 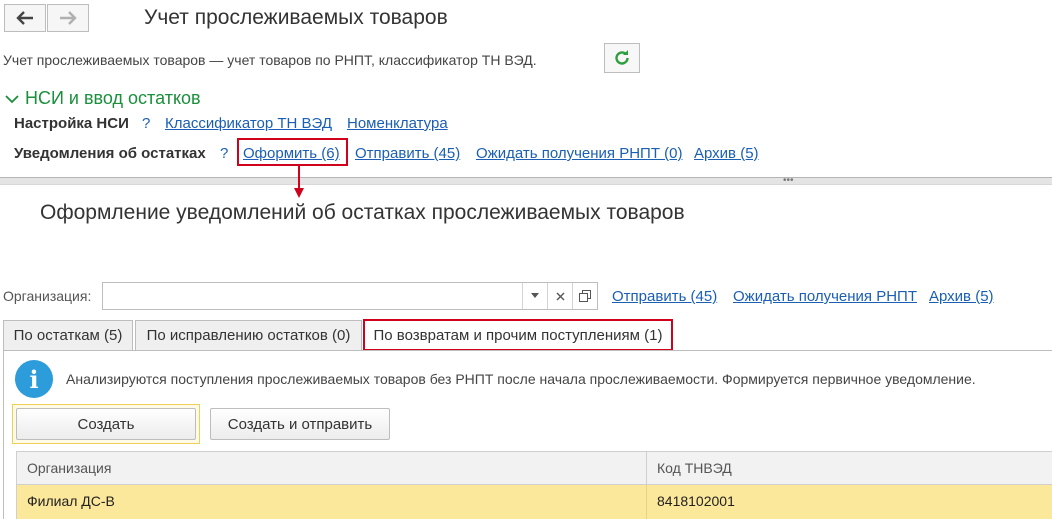 What do you see at coordinates (71, 123) in the screenshot?
I see `nsi-label: Настройка НСИ` at bounding box center [71, 123].